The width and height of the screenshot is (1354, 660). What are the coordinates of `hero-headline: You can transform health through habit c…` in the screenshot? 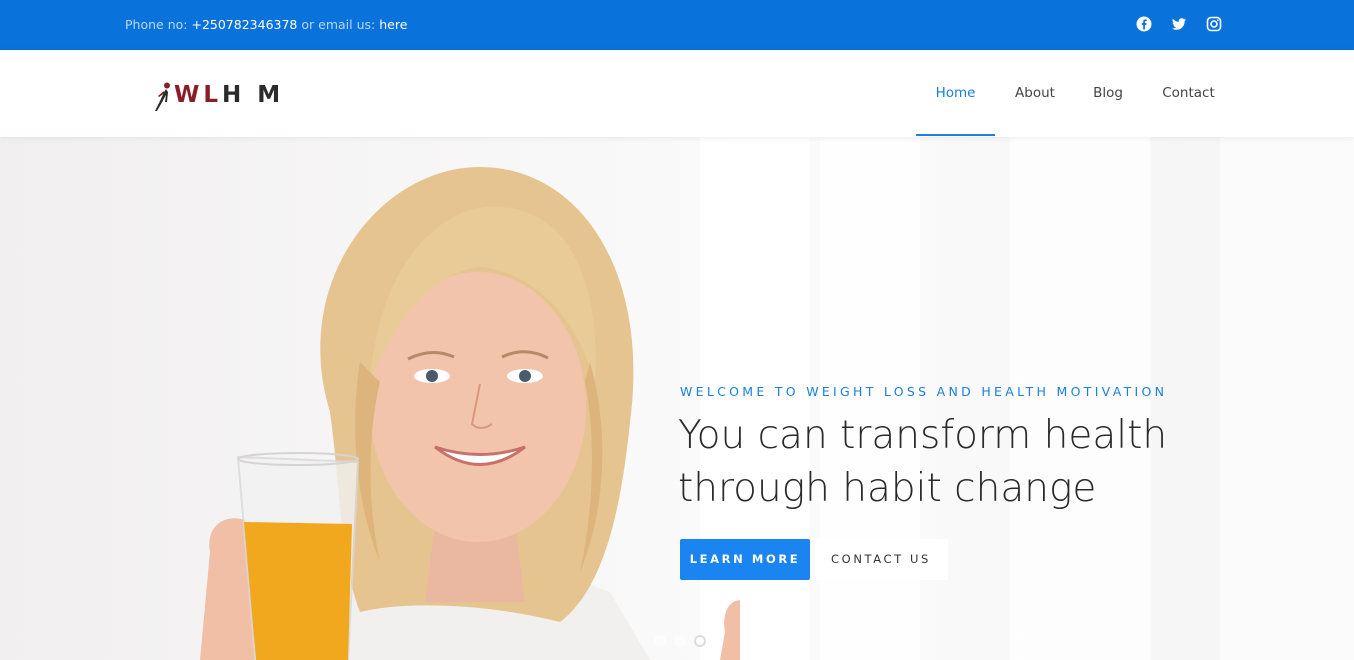 It's located at (922, 462).